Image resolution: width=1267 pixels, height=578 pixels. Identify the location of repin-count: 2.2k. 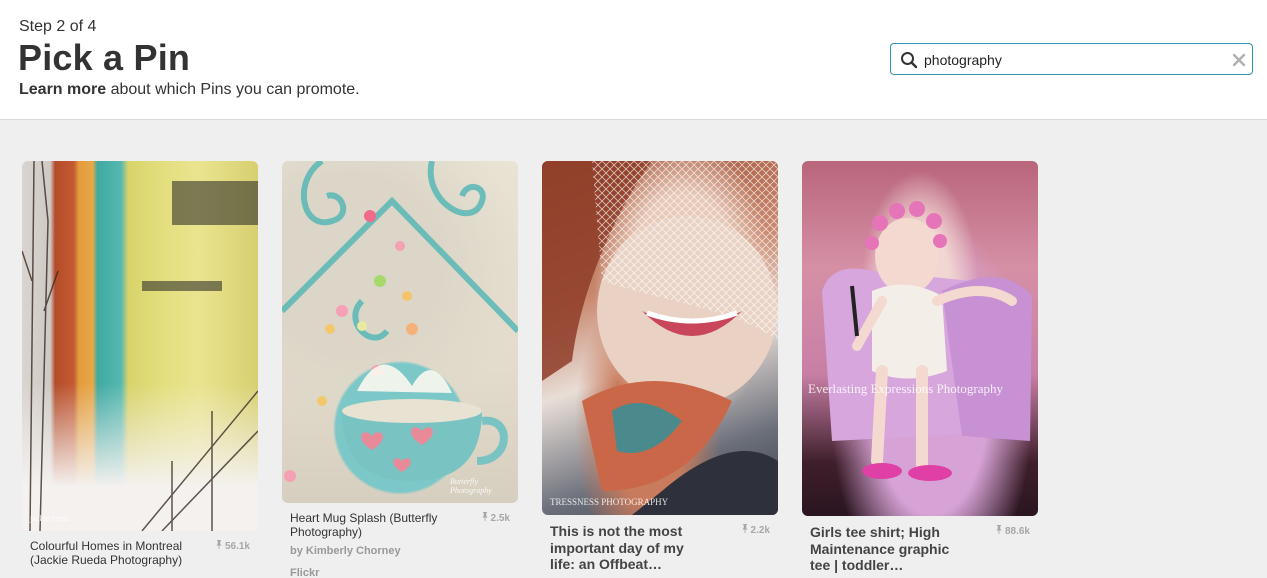
(755, 530).